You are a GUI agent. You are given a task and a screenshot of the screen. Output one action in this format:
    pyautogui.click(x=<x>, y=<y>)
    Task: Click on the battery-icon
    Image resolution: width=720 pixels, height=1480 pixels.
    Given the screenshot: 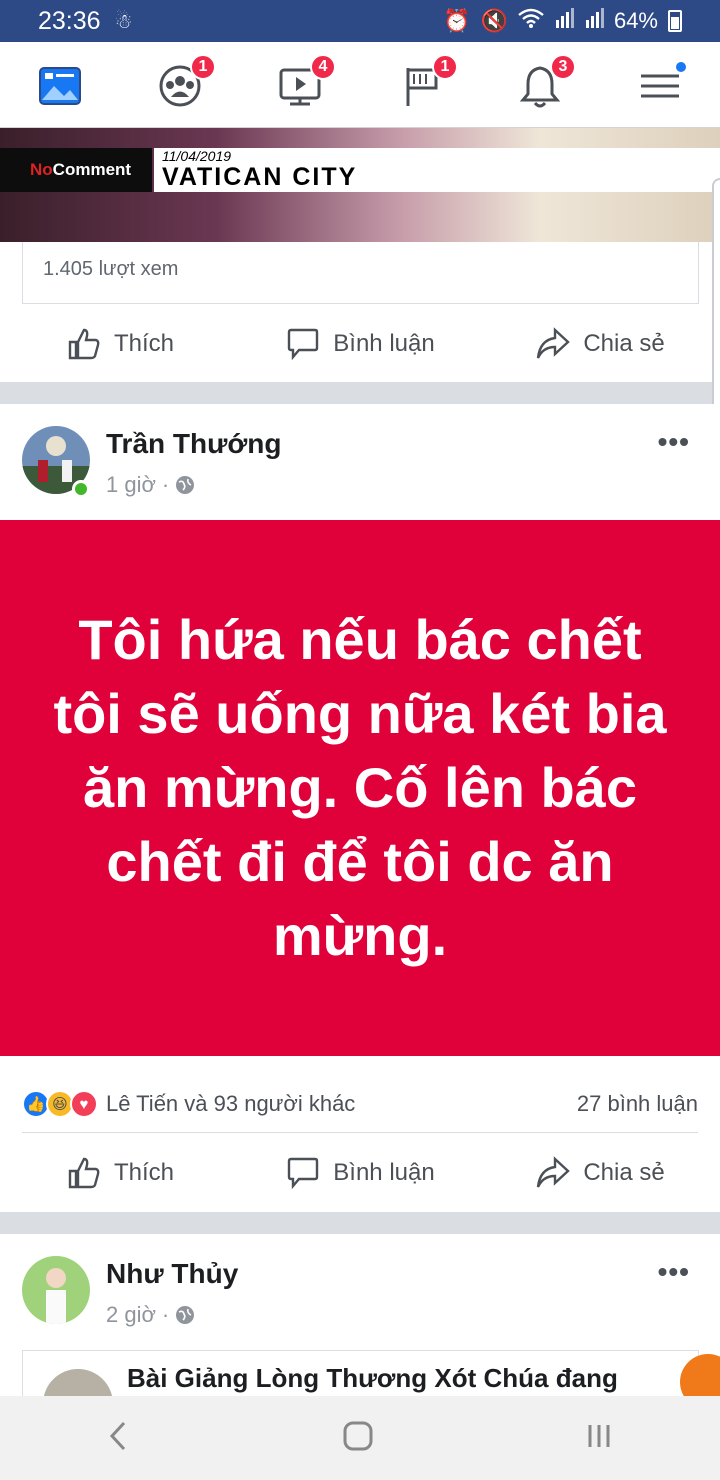 What is the action you would take?
    pyautogui.click(x=675, y=21)
    